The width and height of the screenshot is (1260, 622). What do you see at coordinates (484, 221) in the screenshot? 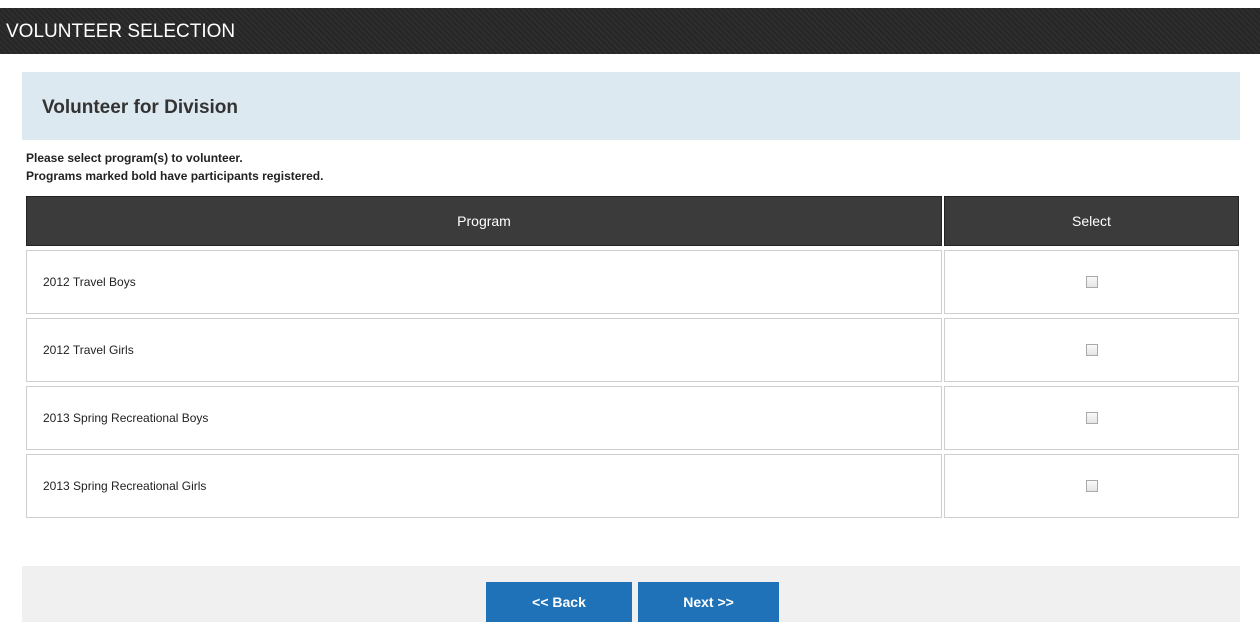
I see `column-header-program: Program` at bounding box center [484, 221].